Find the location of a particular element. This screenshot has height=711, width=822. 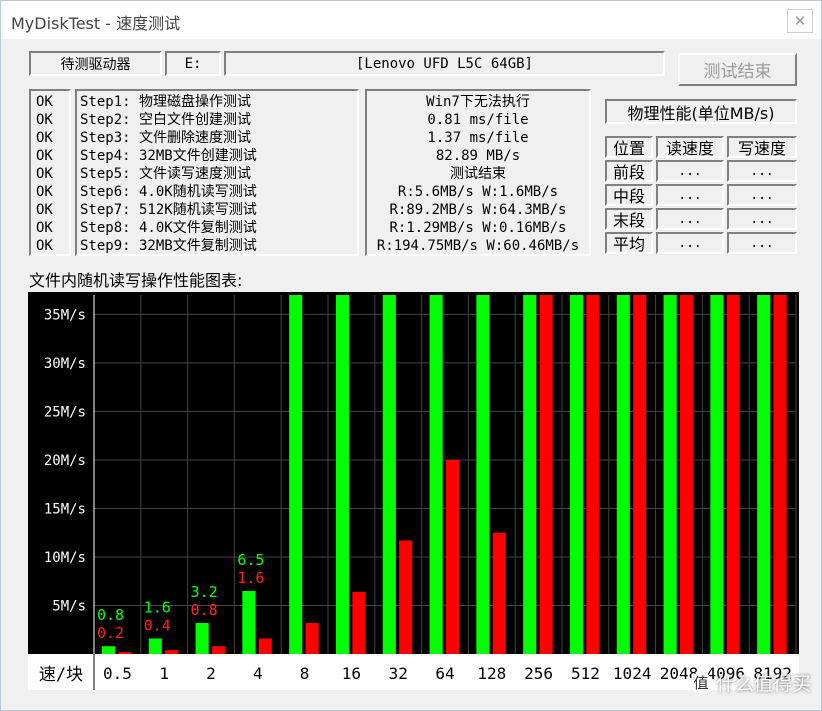

y-tick-label: 20M/s is located at coordinates (65, 461).